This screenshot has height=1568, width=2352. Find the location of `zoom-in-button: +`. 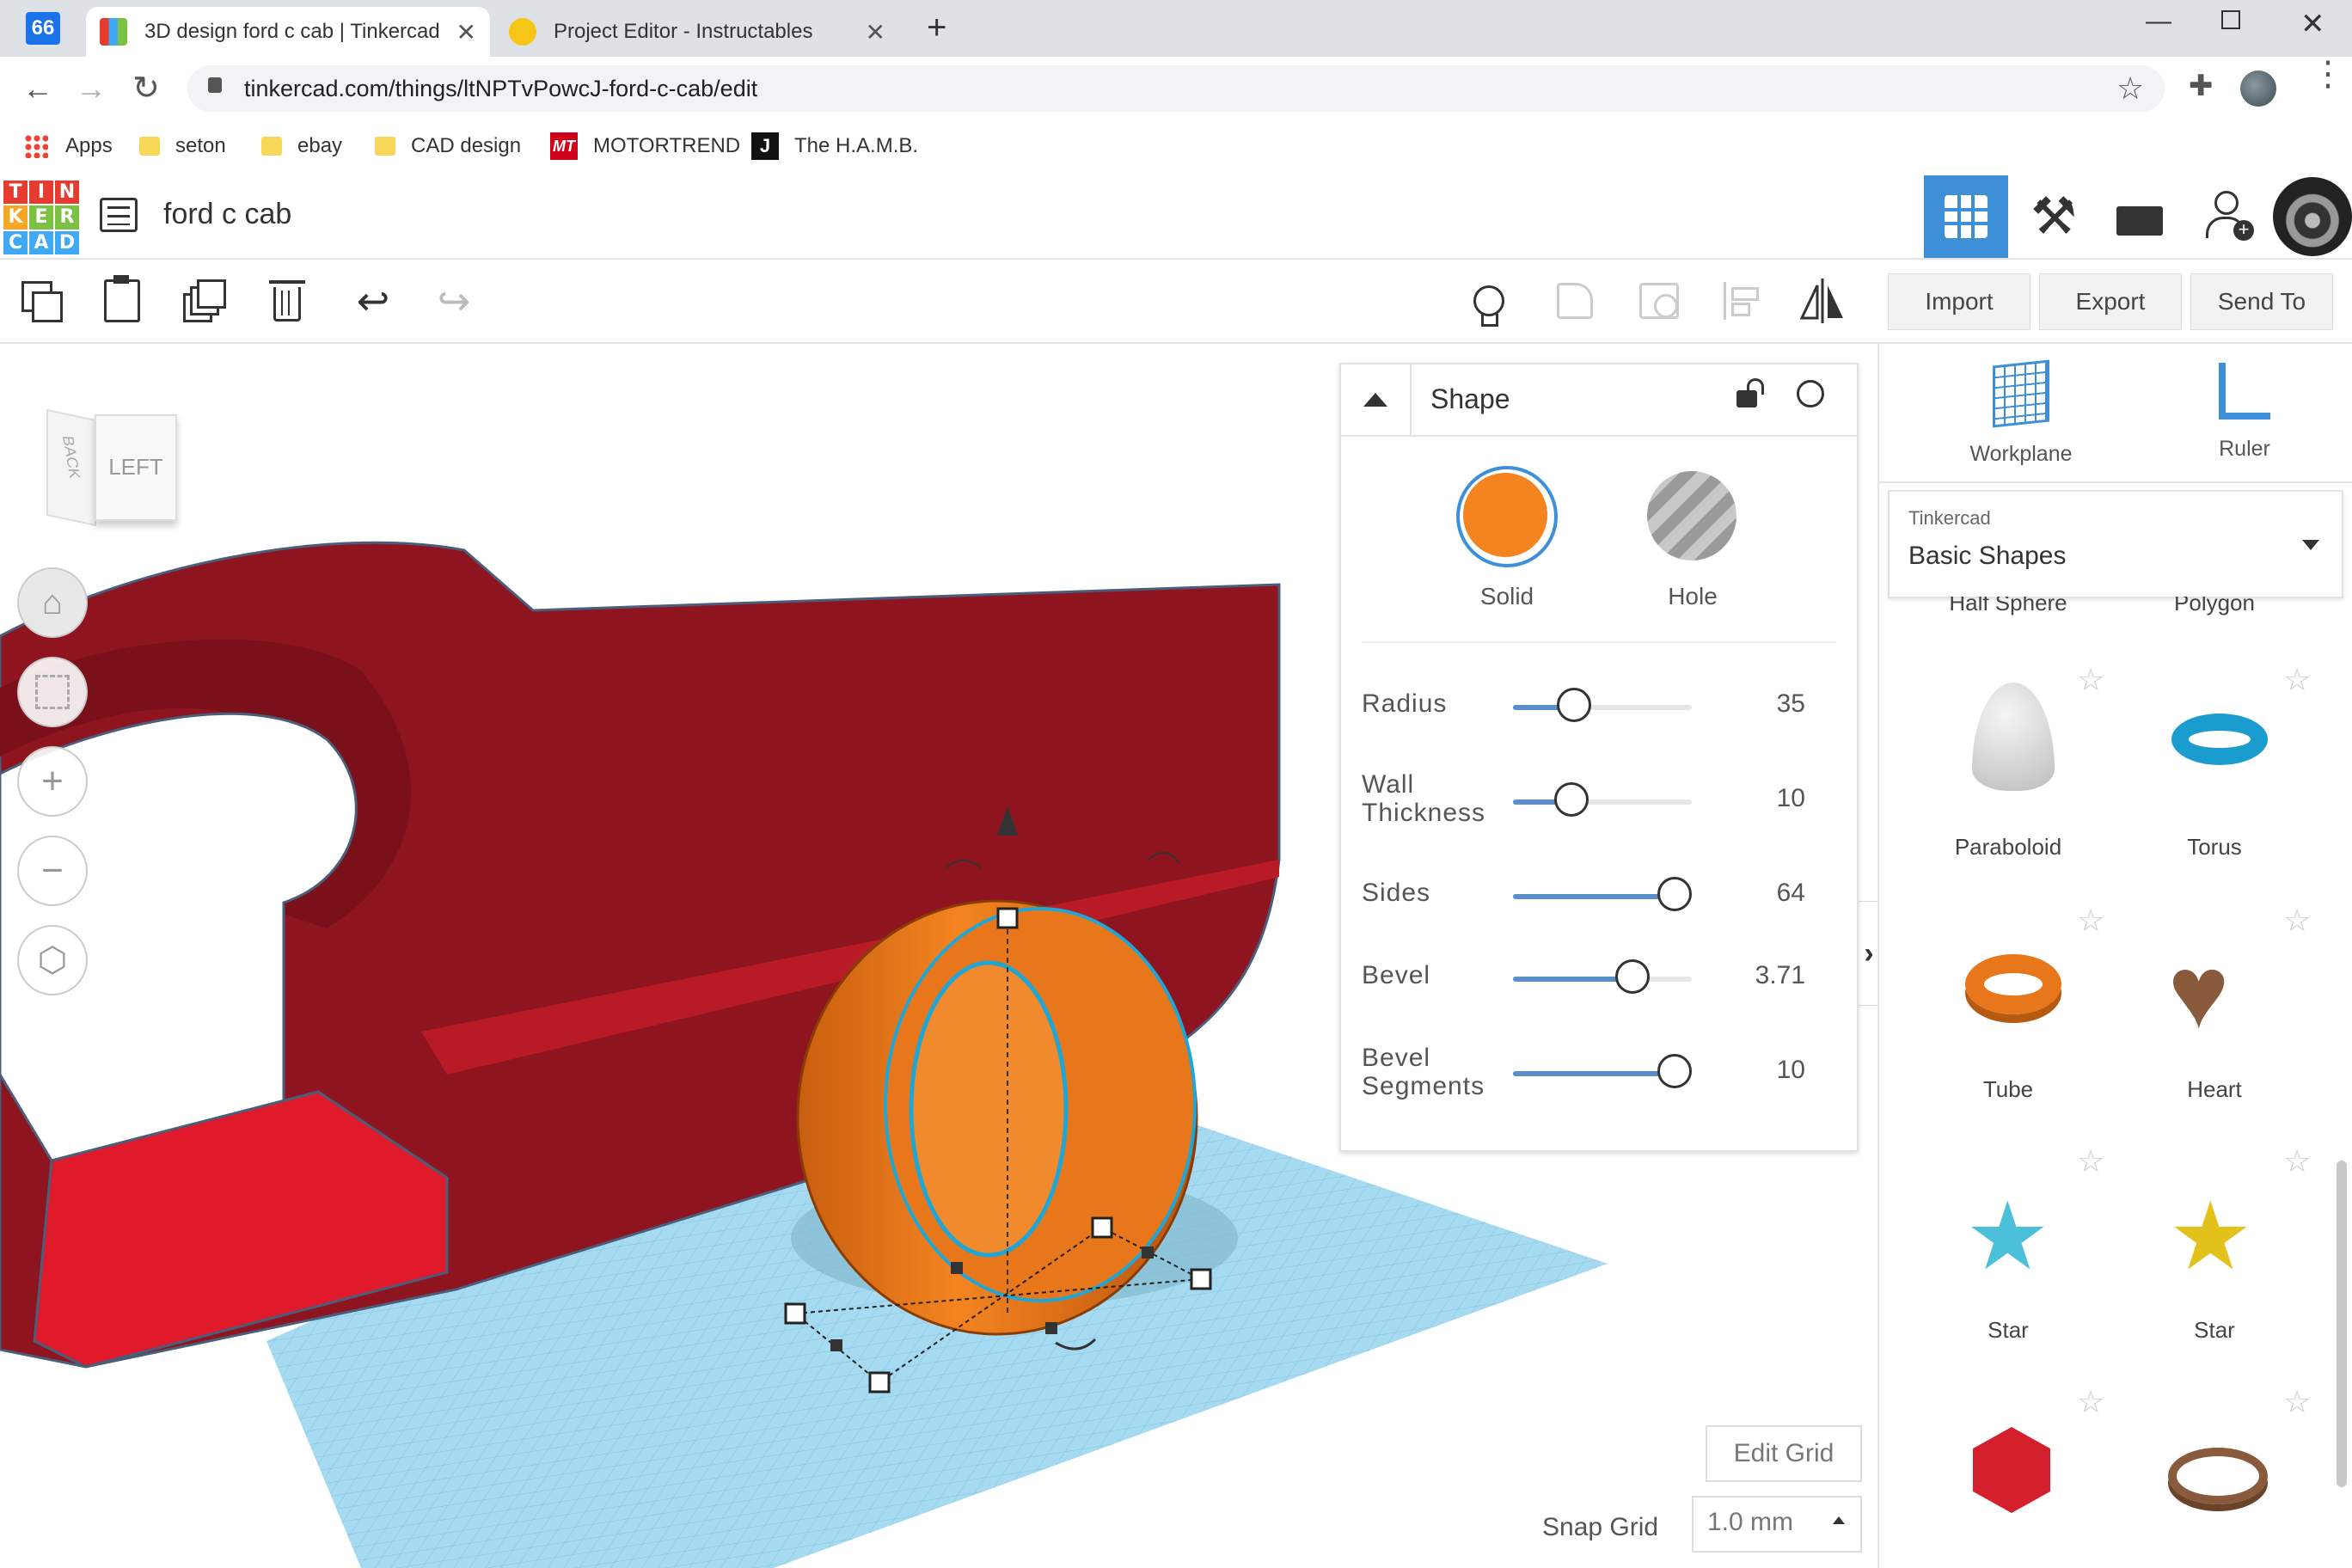

zoom-in-button: + is located at coordinates (52, 781).